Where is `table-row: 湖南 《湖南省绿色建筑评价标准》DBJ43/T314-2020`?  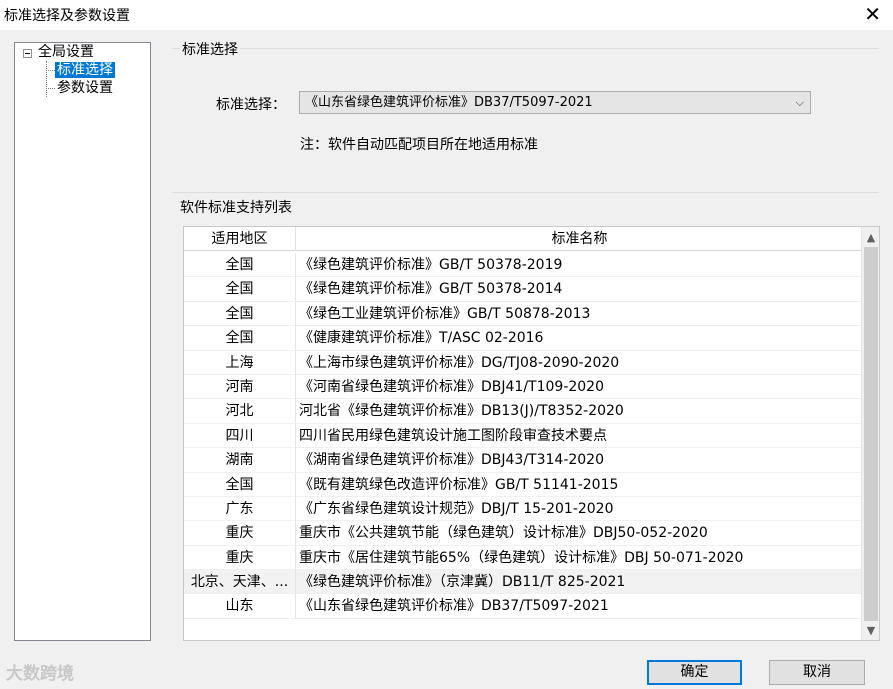 table-row: 湖南 《湖南省绿色建筑评价标准》DBJ43/T314-2020 is located at coordinates (523, 460).